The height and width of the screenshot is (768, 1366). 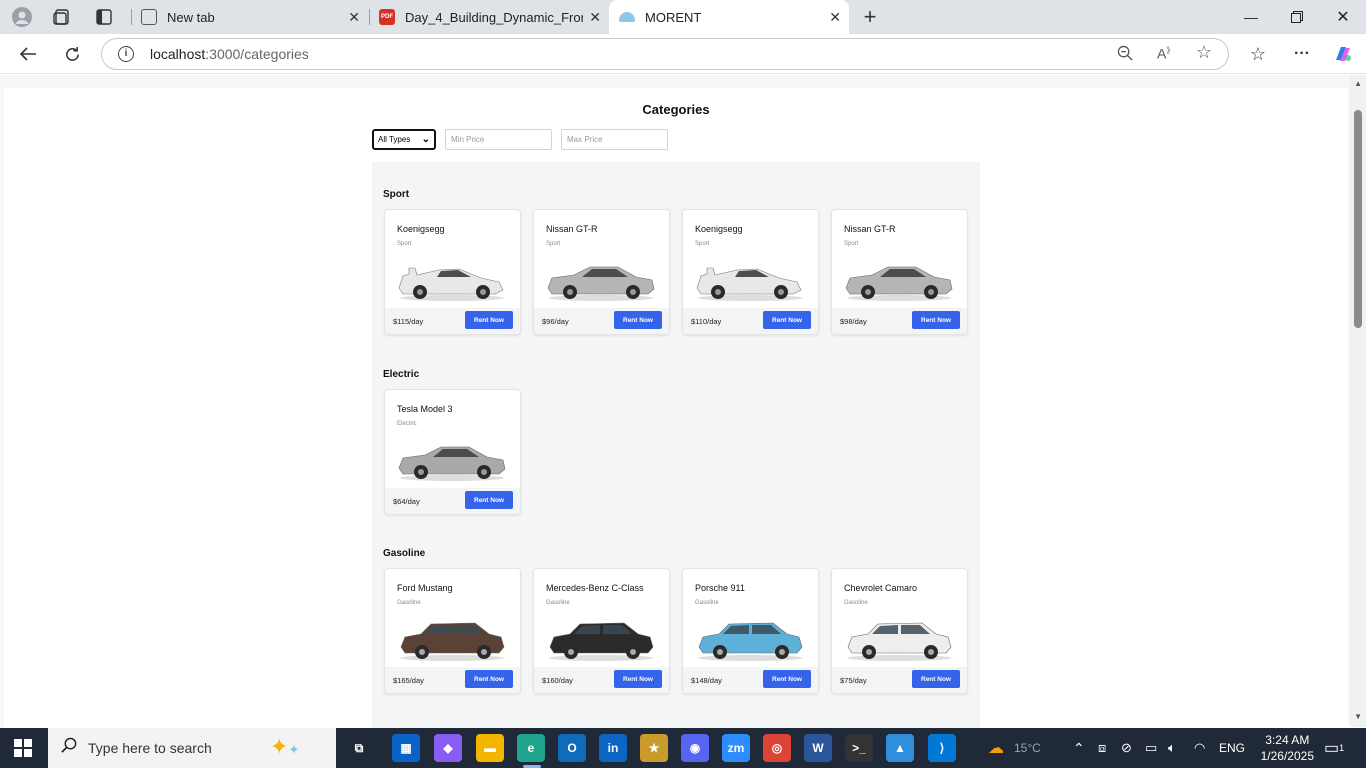 What do you see at coordinates (407, 424) in the screenshot?
I see `car-category: Electric` at bounding box center [407, 424].